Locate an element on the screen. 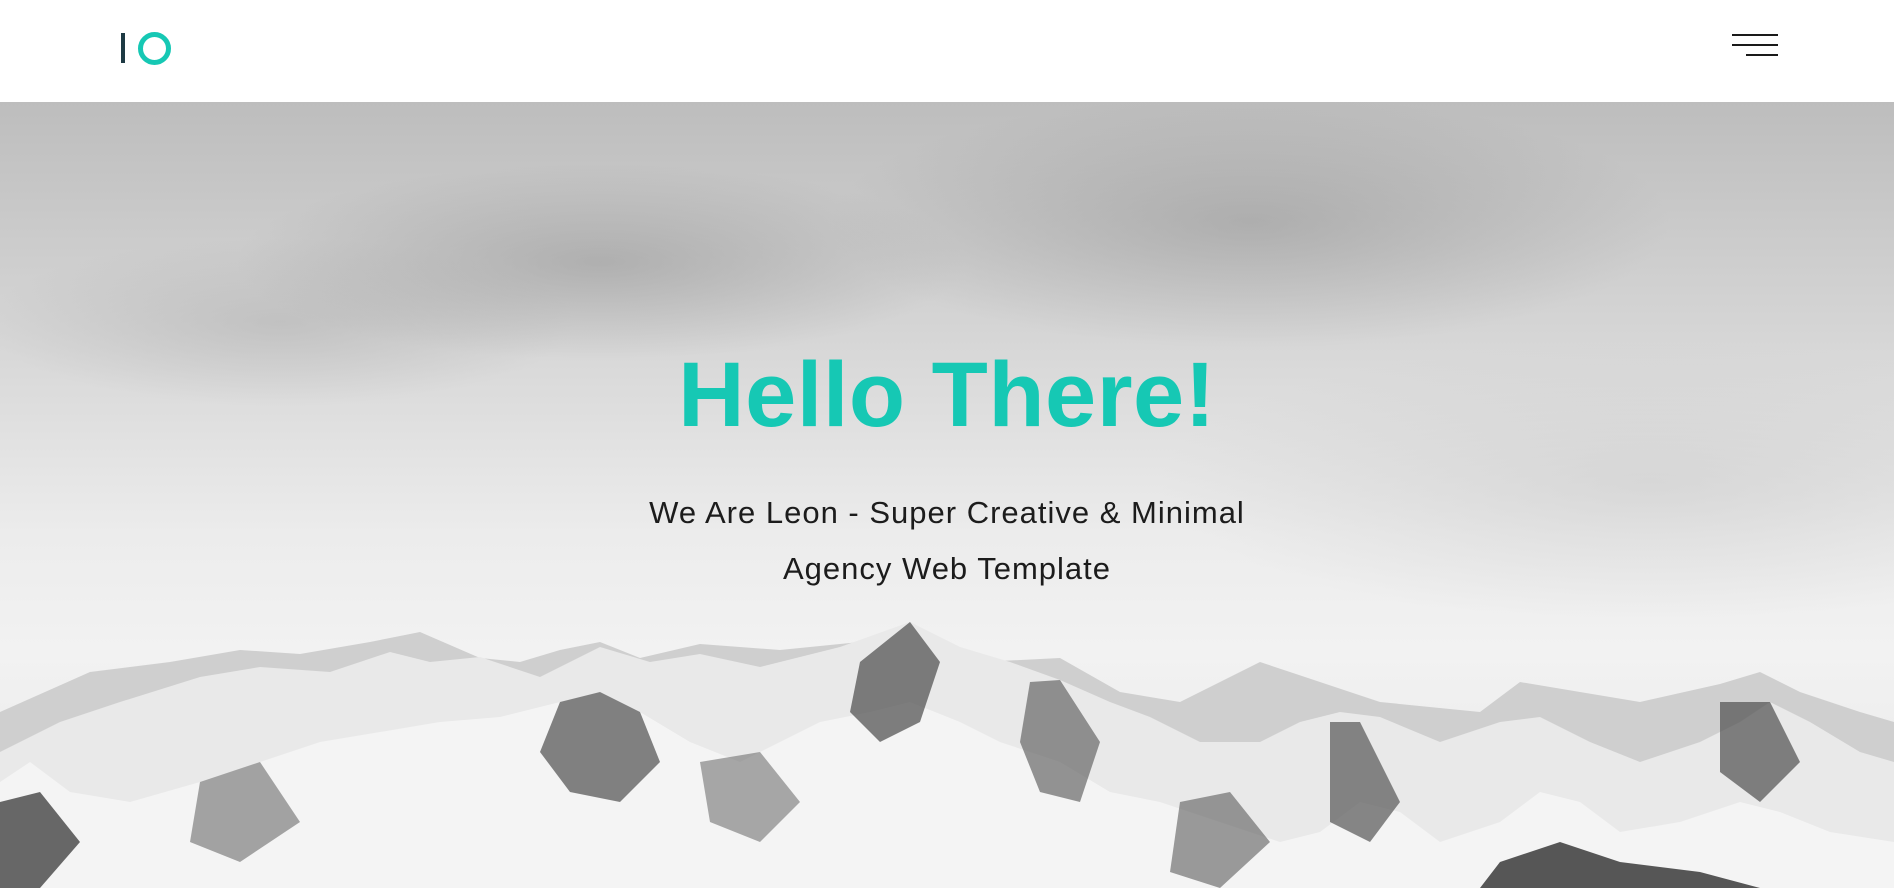 Image resolution: width=1894 pixels, height=888 pixels. site-header is located at coordinates (947, 51).